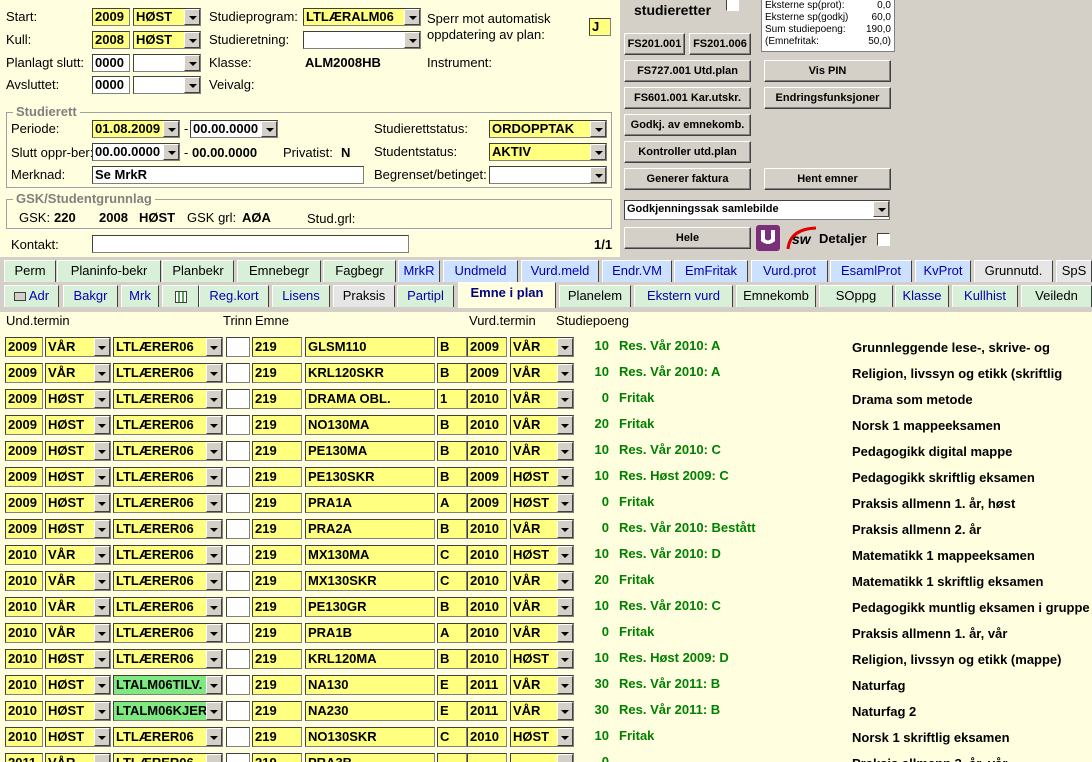 Image resolution: width=1092 pixels, height=762 pixels. I want to click on emne-code: NA130, so click(370, 685).